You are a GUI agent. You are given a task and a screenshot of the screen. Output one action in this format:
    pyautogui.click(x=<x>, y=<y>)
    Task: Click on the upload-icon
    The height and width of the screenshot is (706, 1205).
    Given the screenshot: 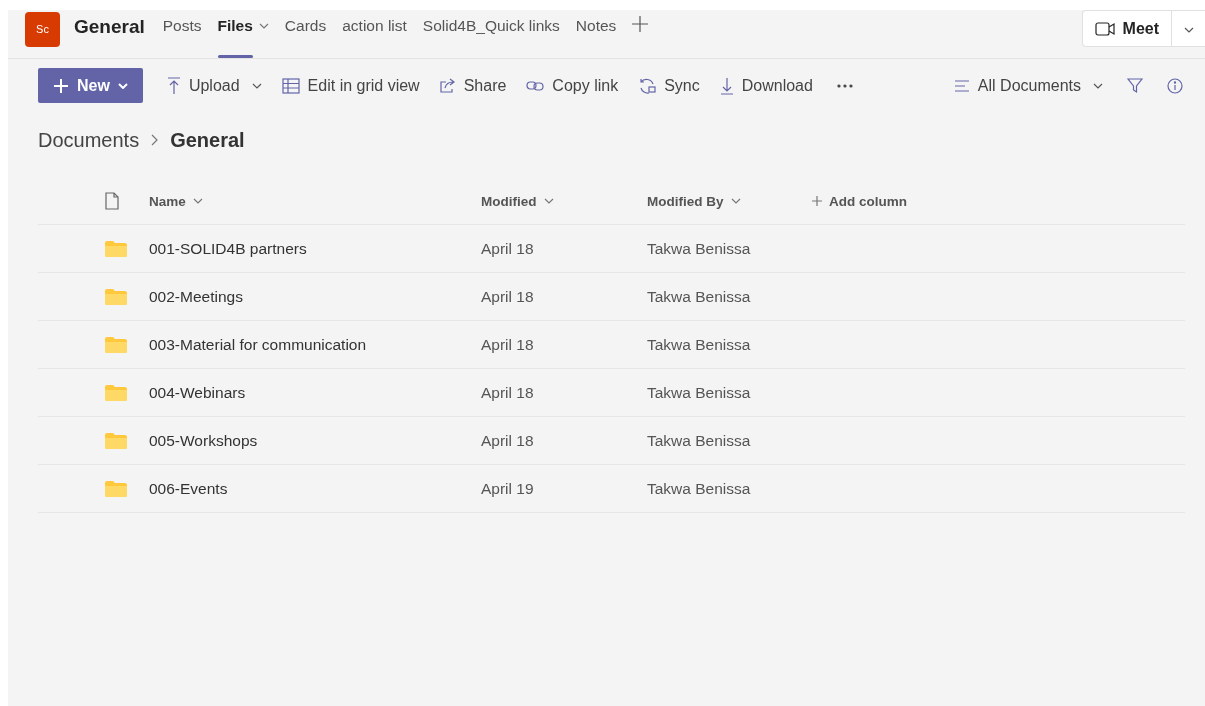 What is the action you would take?
    pyautogui.click(x=173, y=85)
    